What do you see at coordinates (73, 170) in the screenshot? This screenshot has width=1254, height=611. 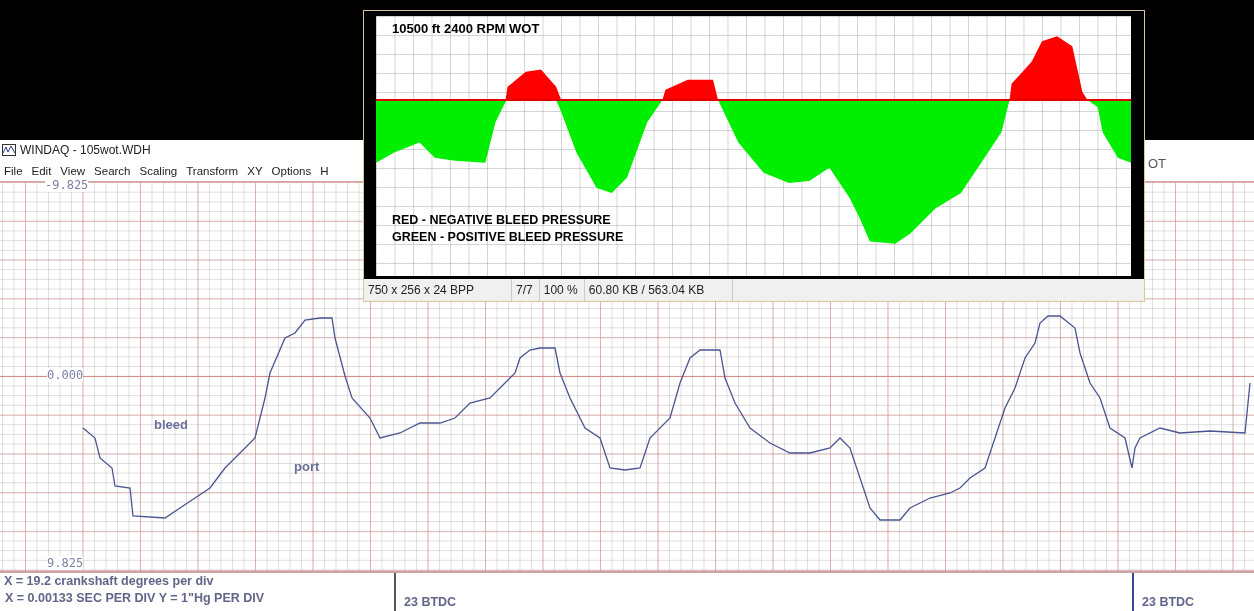 I see `menu-item: View` at bounding box center [73, 170].